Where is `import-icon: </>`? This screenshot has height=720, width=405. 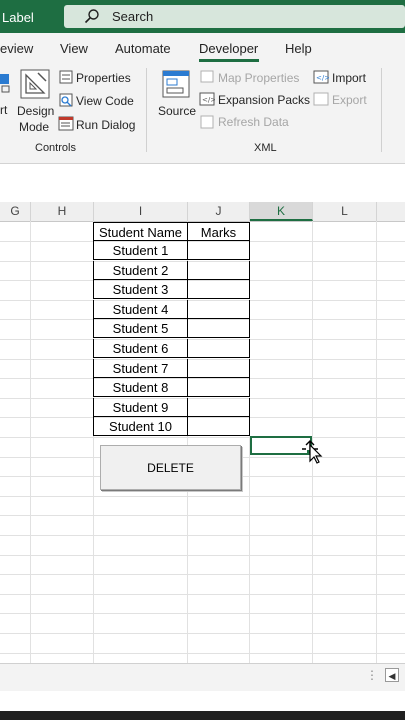 import-icon: </> is located at coordinates (321, 77).